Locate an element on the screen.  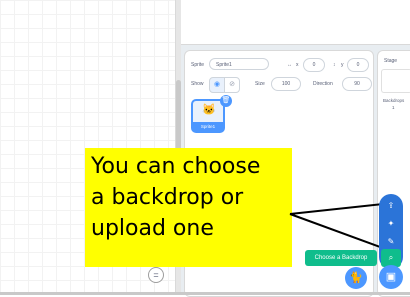
choose-backdrop-icon: ▣ is located at coordinates (391, 277).